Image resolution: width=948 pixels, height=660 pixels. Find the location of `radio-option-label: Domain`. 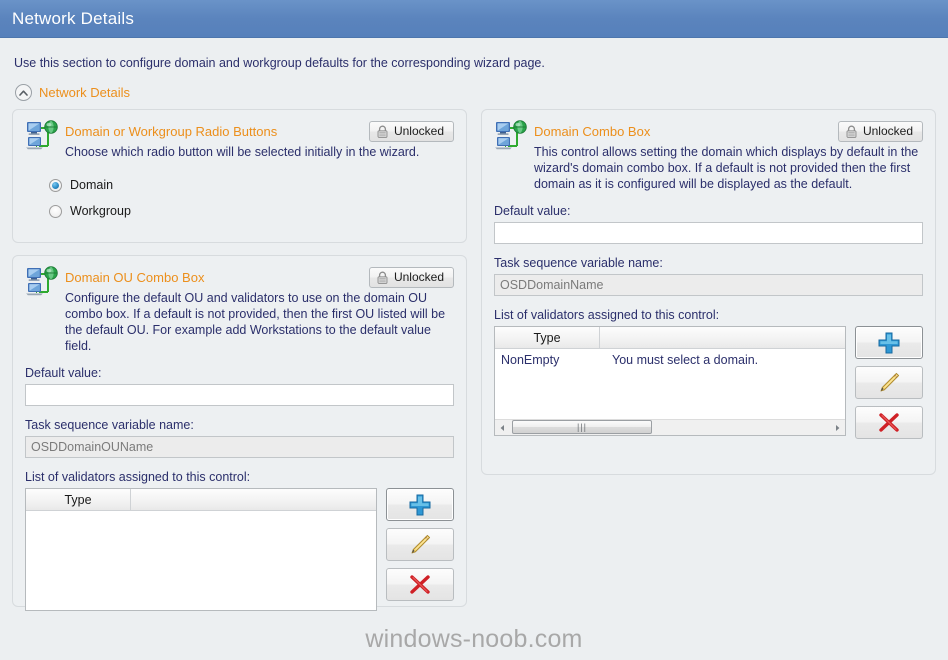

radio-option-label: Domain is located at coordinates (92, 185).